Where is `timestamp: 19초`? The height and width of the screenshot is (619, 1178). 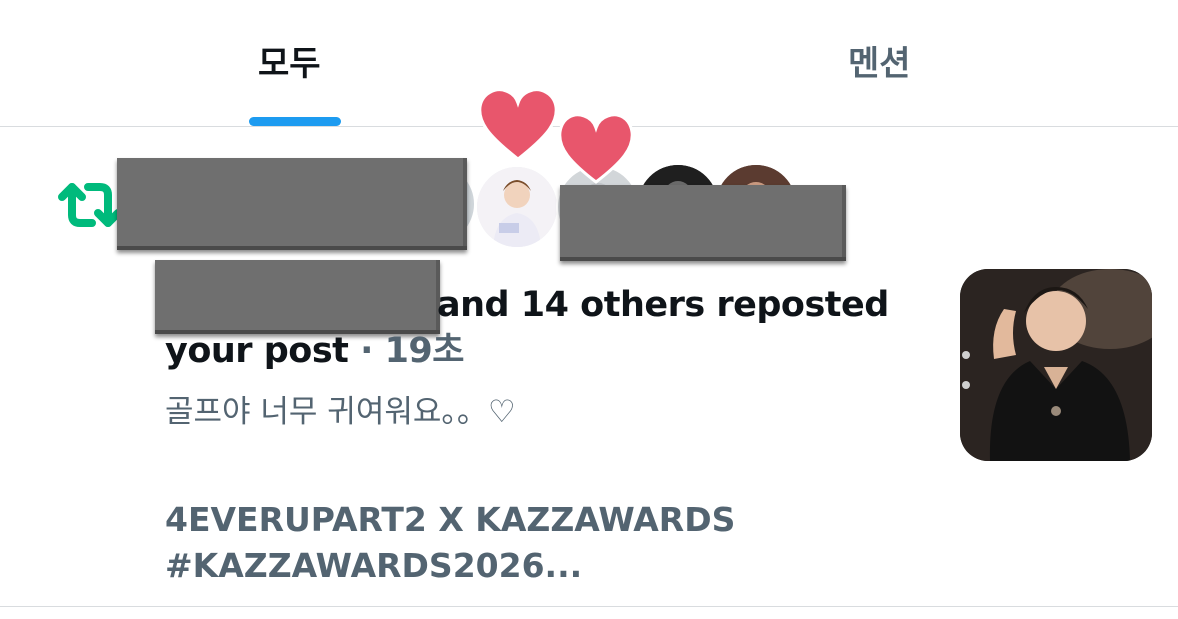 timestamp: 19초 is located at coordinates (424, 351).